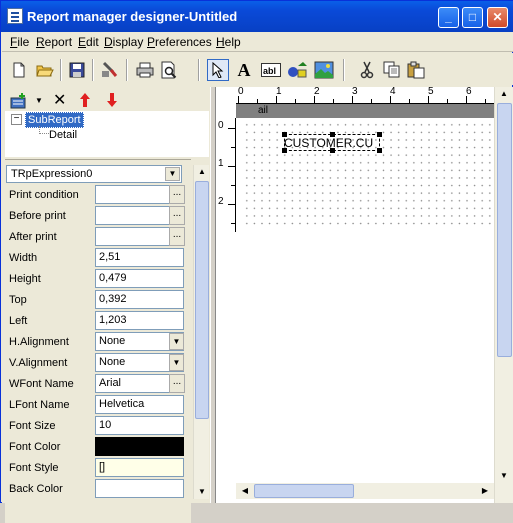  I want to click on property-row: Back Color, so click(98, 489).